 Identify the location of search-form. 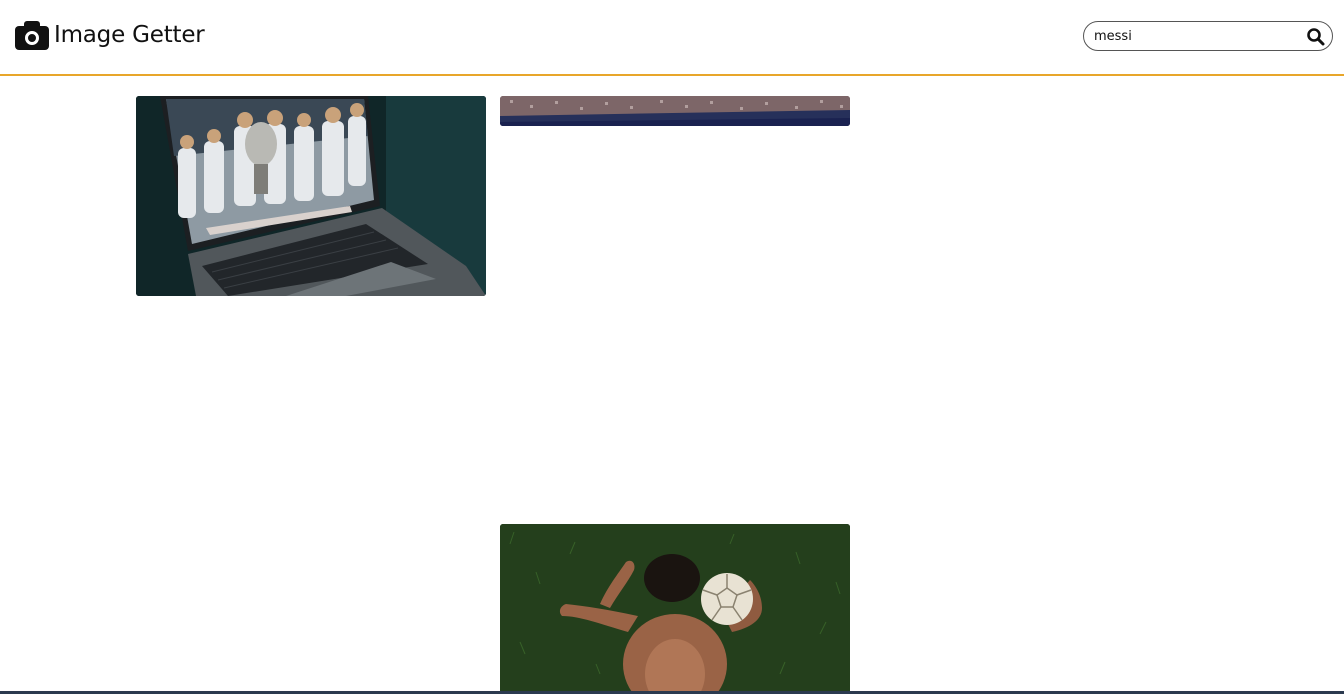
(1208, 36).